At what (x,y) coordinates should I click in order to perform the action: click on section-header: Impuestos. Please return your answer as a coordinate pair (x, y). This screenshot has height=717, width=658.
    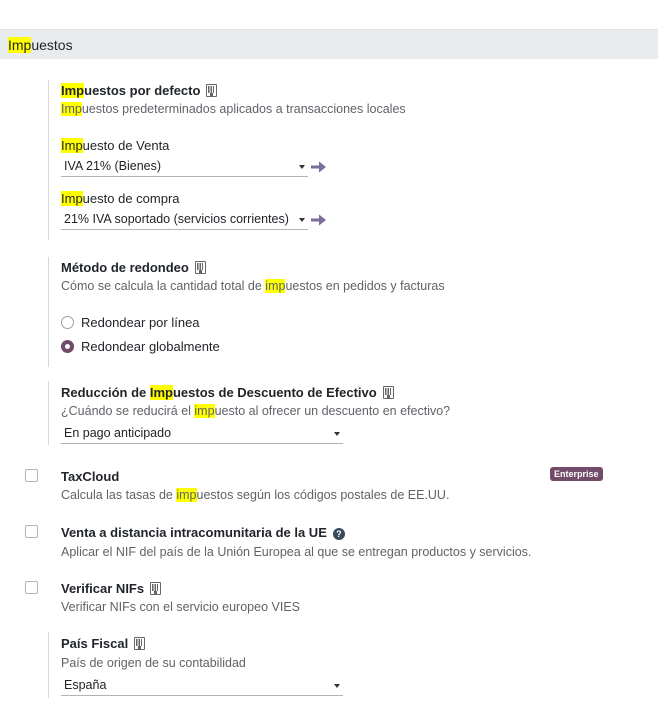
    Looking at the image, I should click on (329, 44).